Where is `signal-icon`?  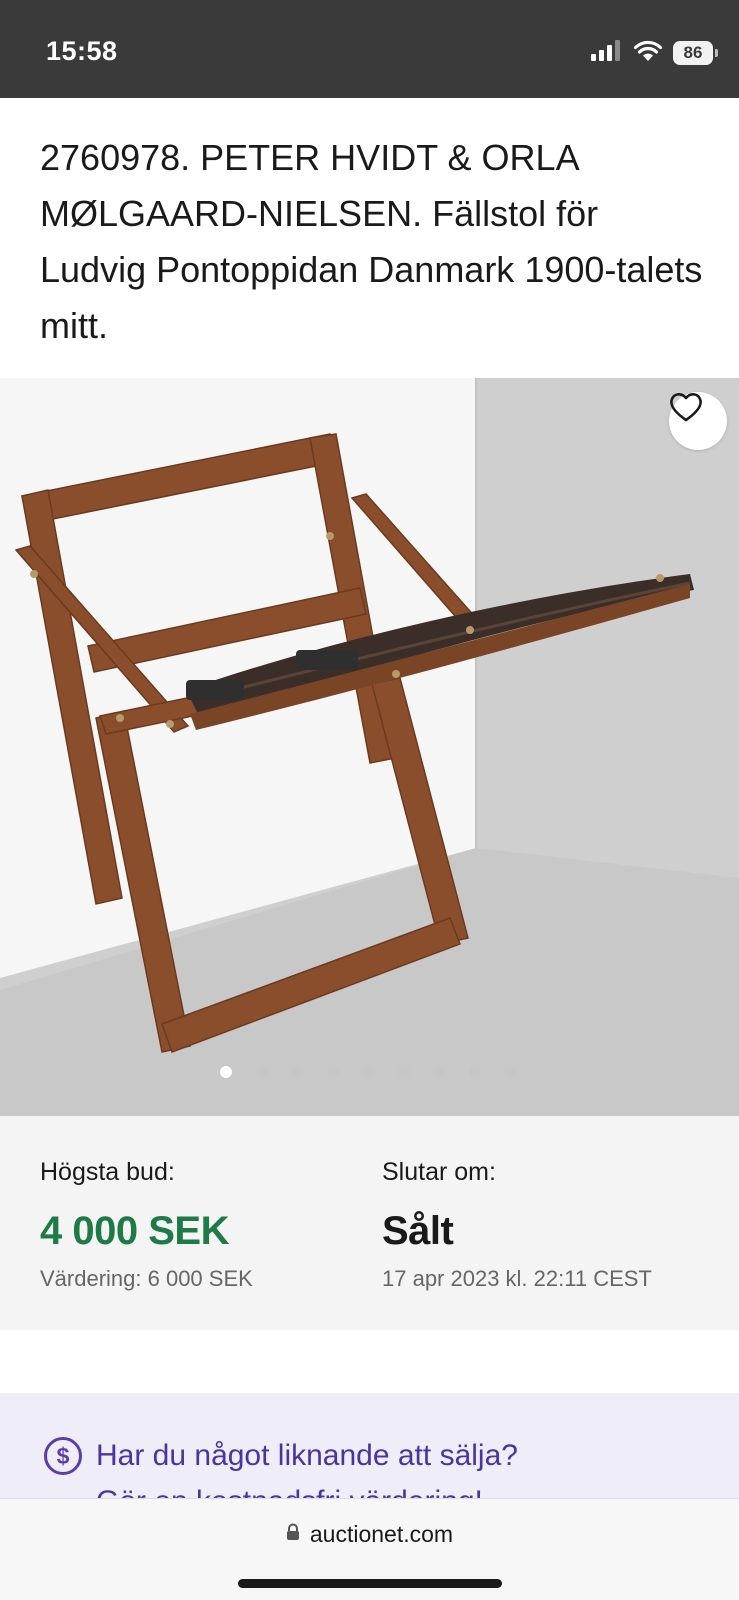
signal-icon is located at coordinates (607, 53).